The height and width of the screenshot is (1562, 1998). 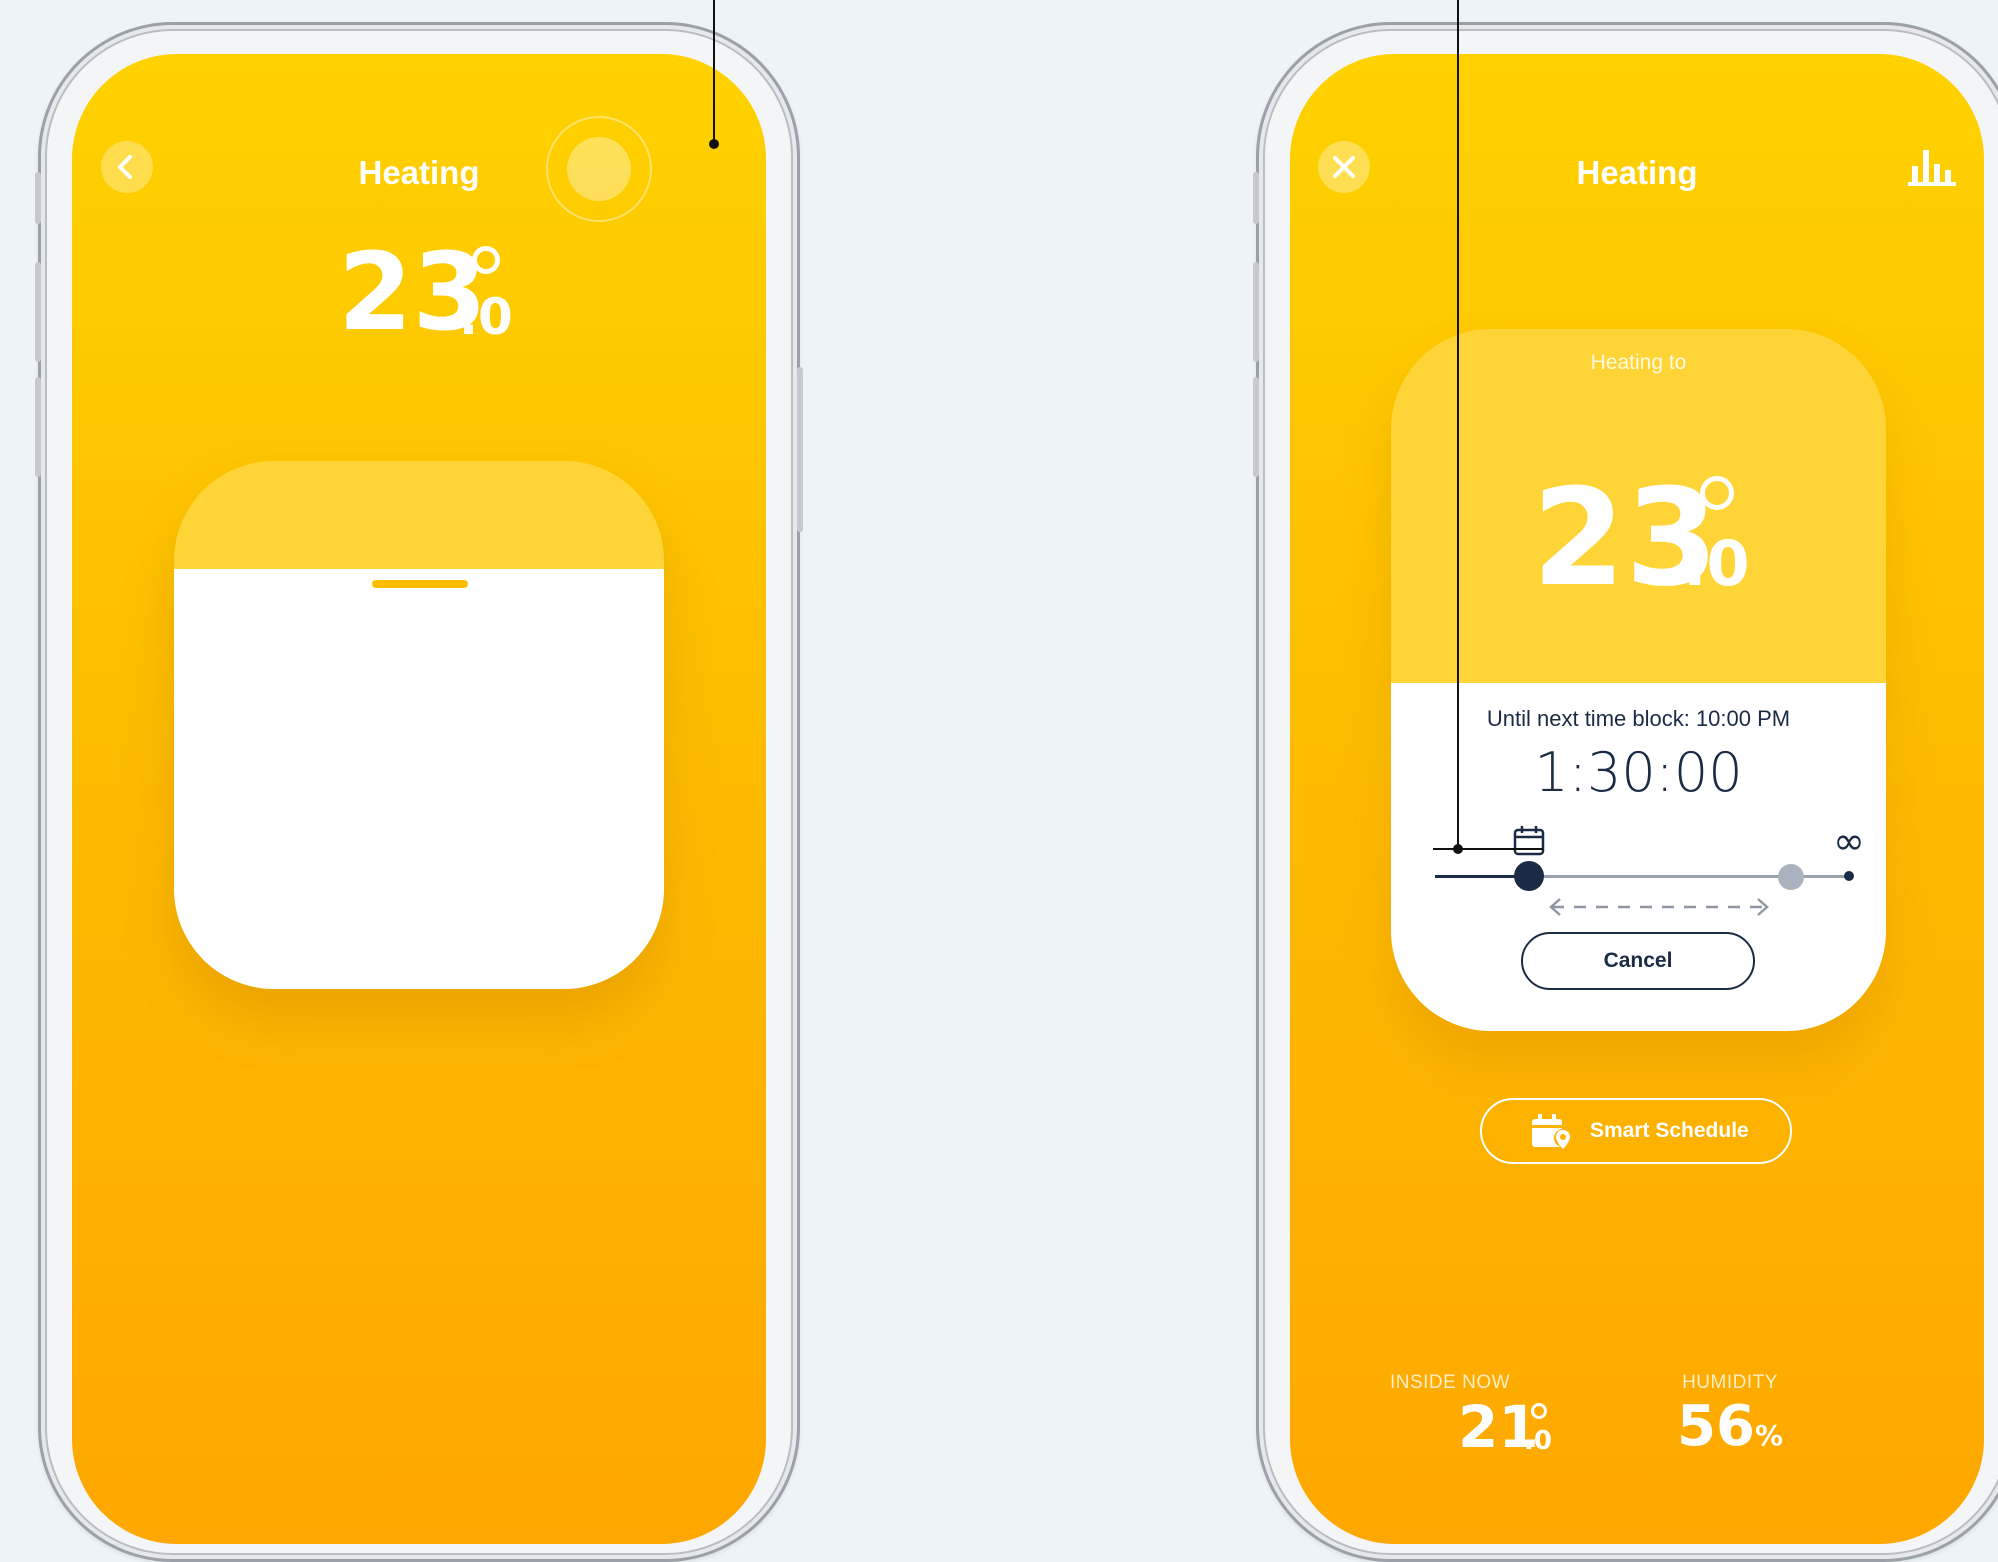 What do you see at coordinates (1849, 841) in the screenshot?
I see `infinity-icon: ∞` at bounding box center [1849, 841].